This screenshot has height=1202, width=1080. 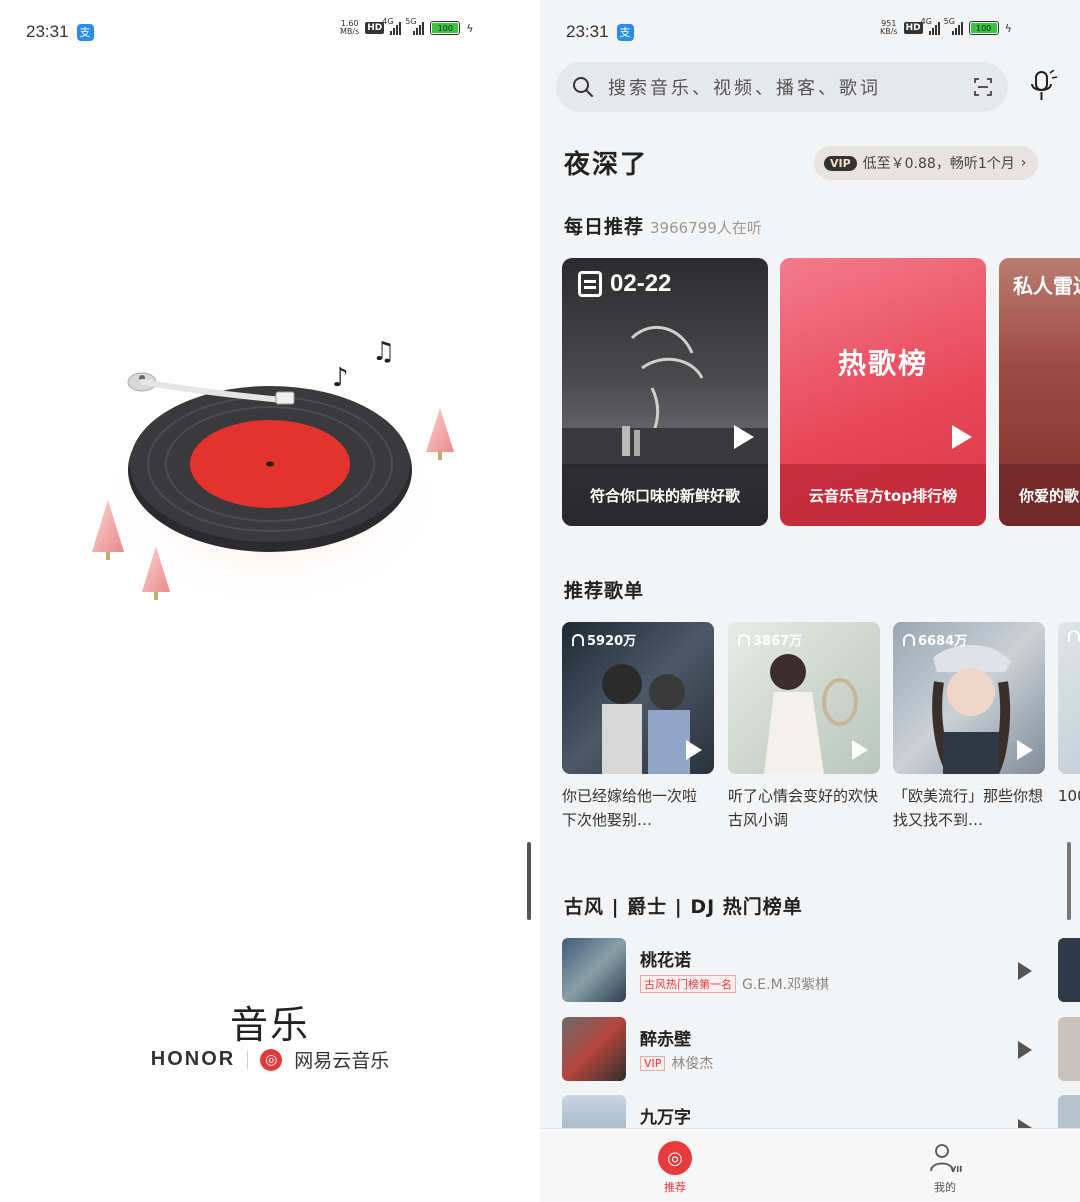 I want to click on vip-badge: VIP, so click(x=840, y=163).